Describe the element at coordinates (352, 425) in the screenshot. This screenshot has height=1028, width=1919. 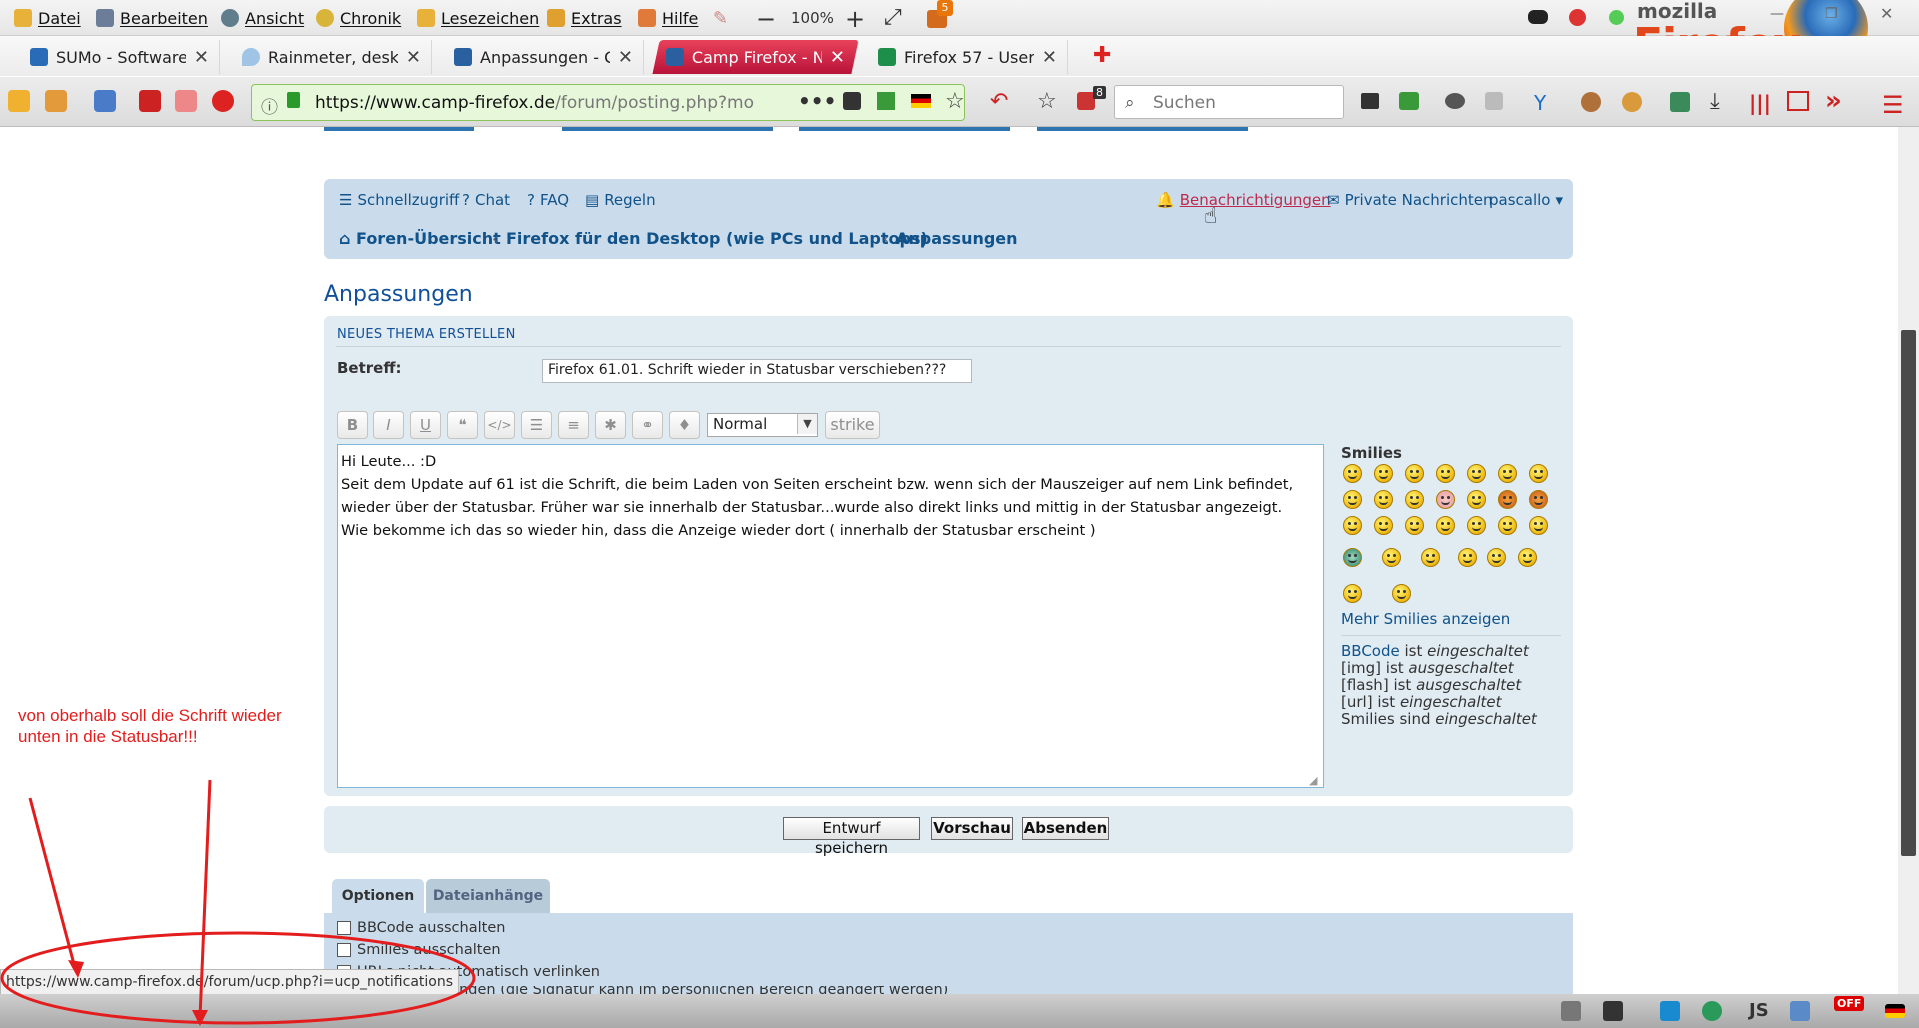
I see `bold-button: B` at that location.